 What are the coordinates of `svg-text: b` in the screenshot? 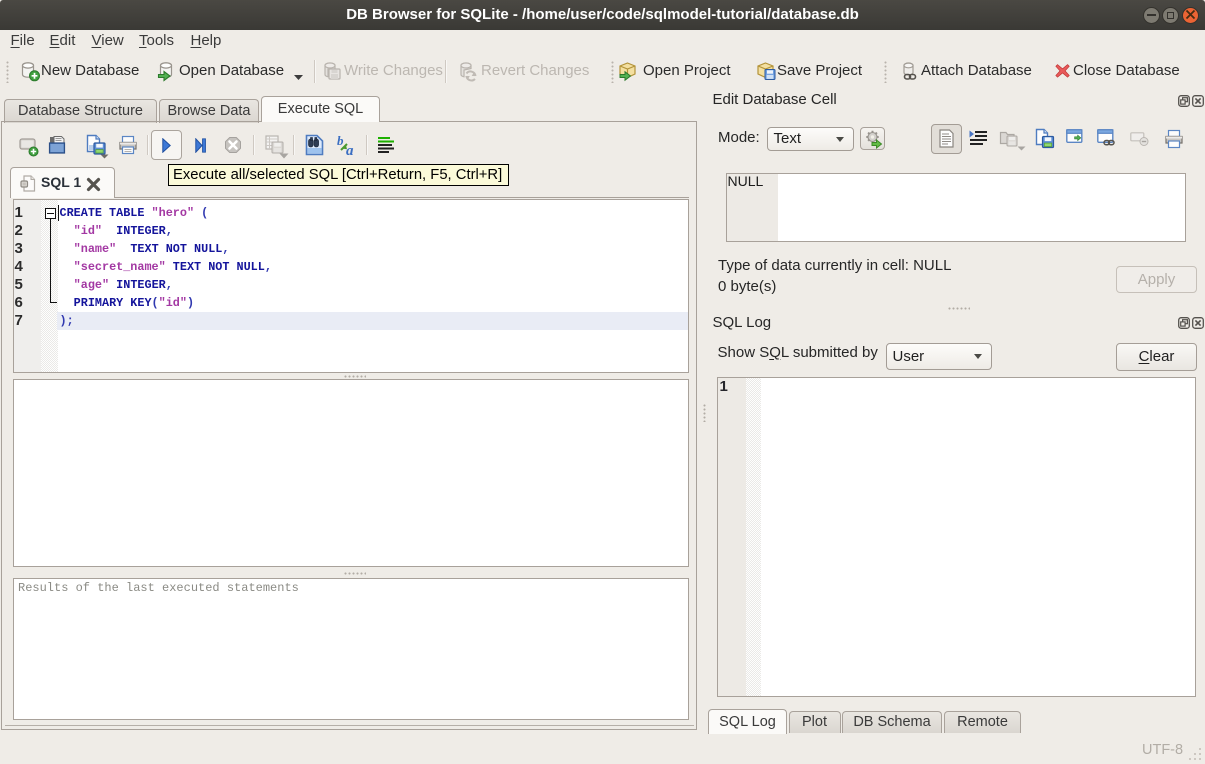 It's located at (340, 141).